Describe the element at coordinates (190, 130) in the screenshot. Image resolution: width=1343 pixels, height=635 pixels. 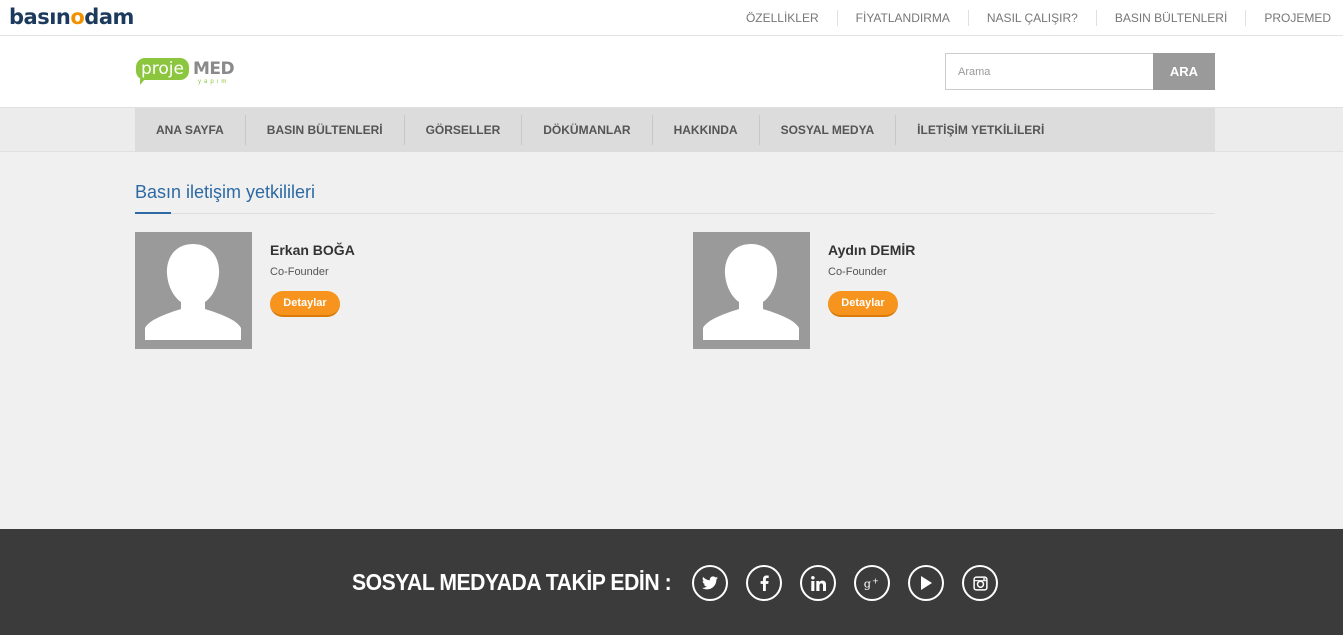
I see `nav-home: ANA SAYFA` at that location.